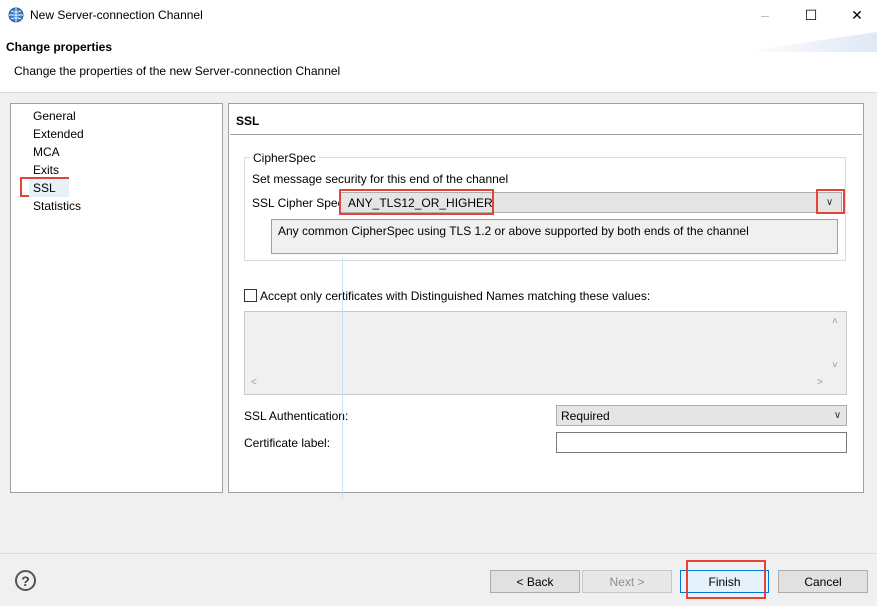  What do you see at coordinates (416, 202) in the screenshot?
I see `cipher-value-highlight` at bounding box center [416, 202].